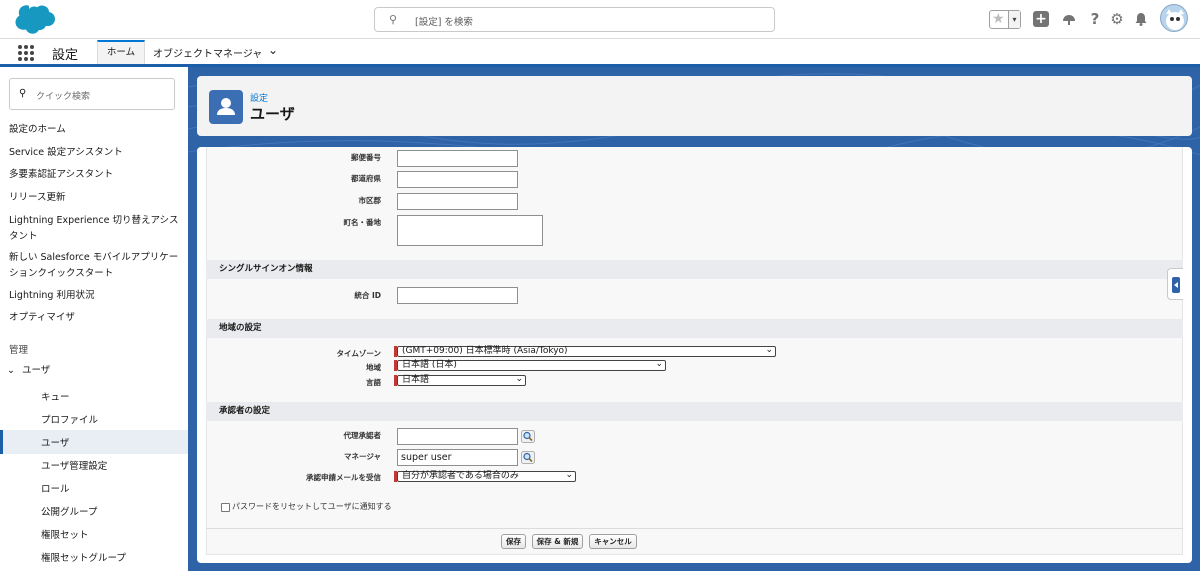 Image resolution: width=1200 pixels, height=571 pixels. Describe the element at coordinates (83, 557) in the screenshot. I see `sidebar-item-permission-set-groups: 権限セットグループ` at that location.